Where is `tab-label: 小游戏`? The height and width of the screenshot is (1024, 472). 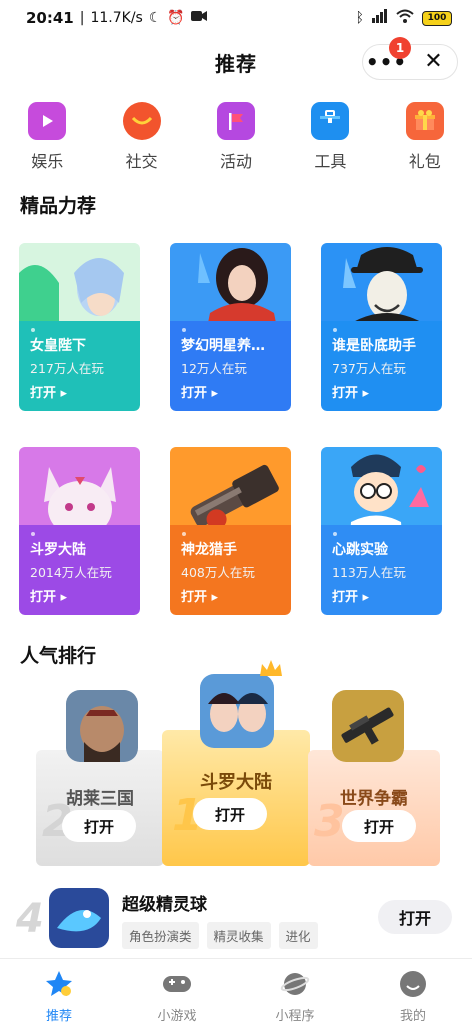
tab-label: 小游戏 is located at coordinates (177, 1016).